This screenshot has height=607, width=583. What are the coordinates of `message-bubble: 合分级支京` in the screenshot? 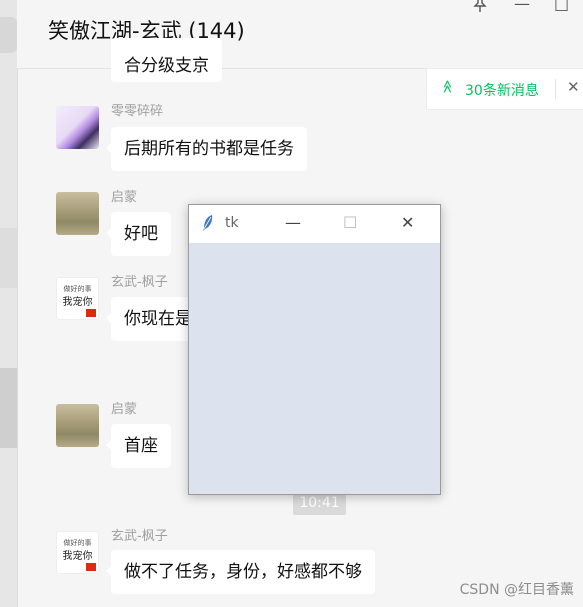 It's located at (166, 60).